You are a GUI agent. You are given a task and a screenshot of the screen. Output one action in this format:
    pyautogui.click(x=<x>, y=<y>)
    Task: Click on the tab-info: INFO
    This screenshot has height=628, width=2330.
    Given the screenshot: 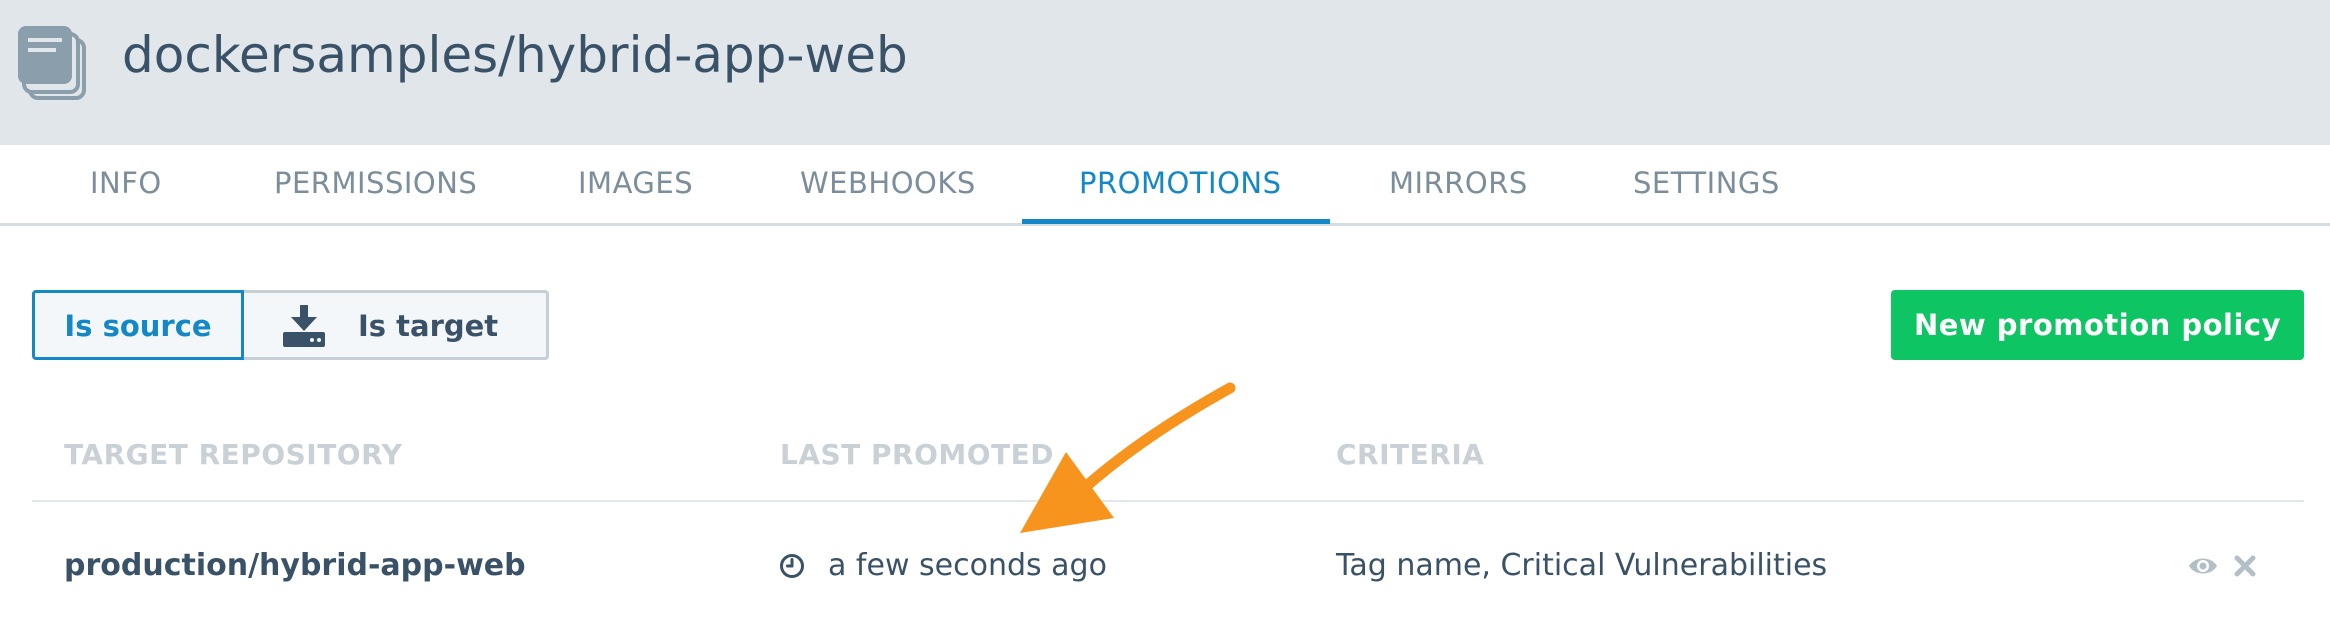 What is the action you would take?
    pyautogui.click(x=125, y=184)
    